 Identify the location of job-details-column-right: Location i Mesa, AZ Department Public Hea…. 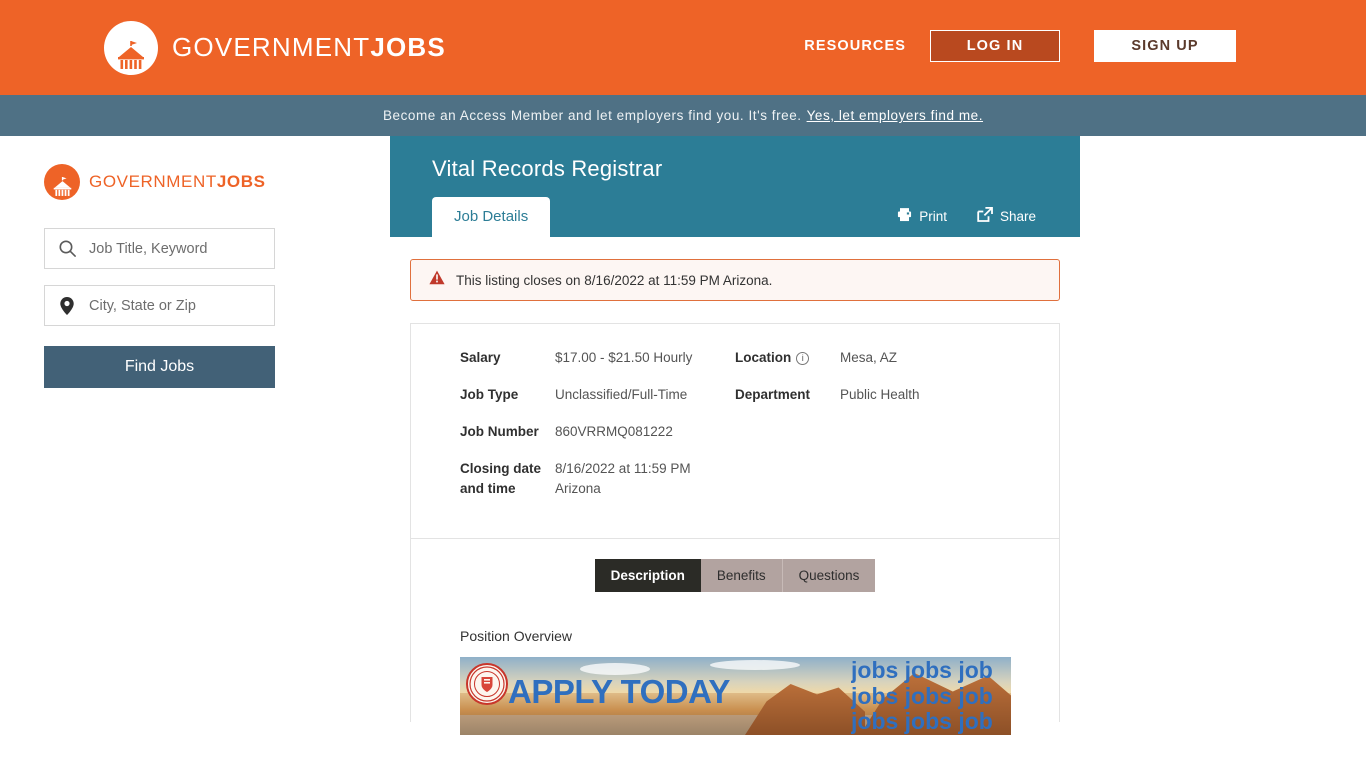
(827, 432).